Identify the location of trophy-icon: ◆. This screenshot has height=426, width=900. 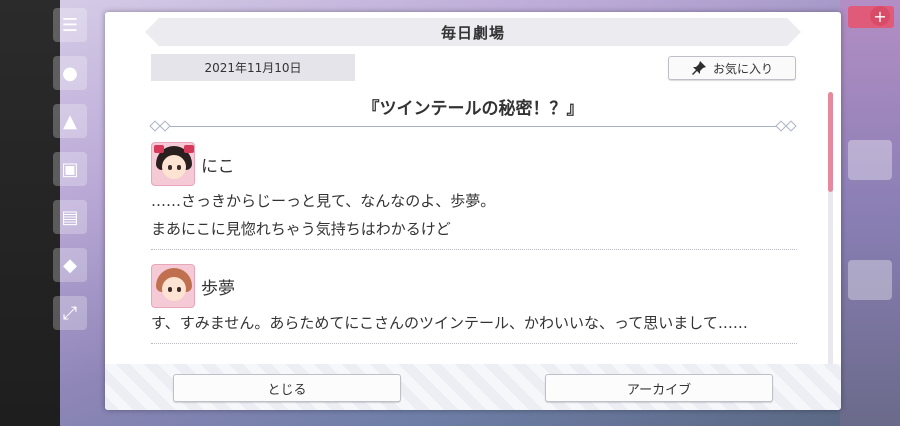
(70, 265).